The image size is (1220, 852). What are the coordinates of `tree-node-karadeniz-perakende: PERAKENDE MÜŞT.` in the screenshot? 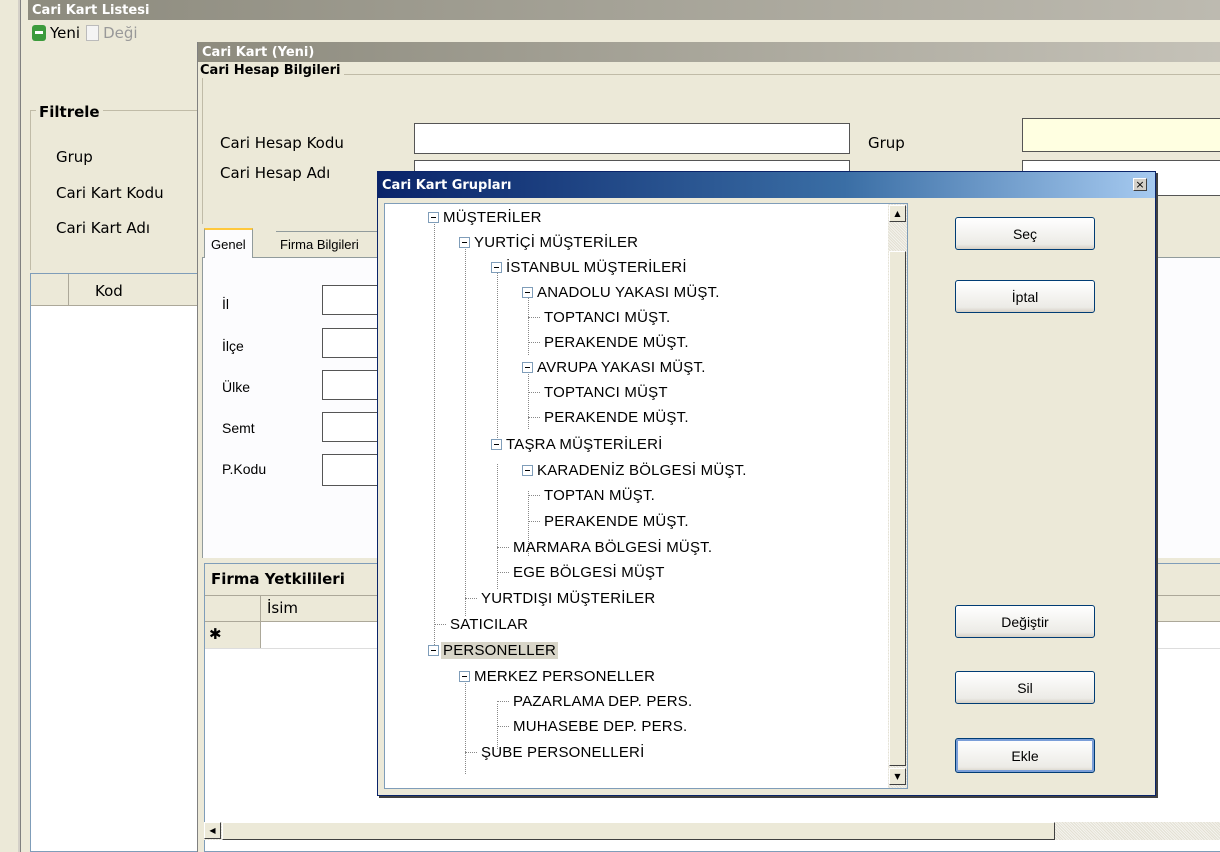 It's located at (609, 521).